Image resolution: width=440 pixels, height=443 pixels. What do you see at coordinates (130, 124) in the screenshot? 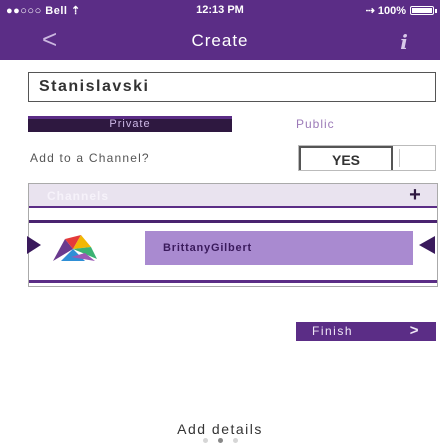
I see `private-option: Private` at bounding box center [130, 124].